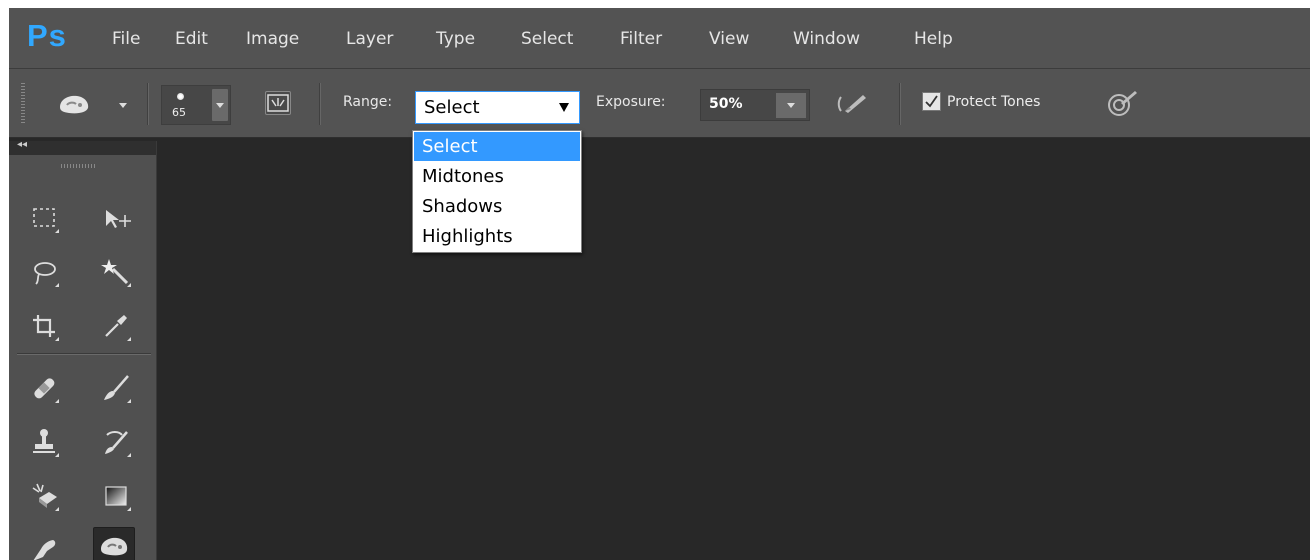 The height and width of the screenshot is (560, 1310). I want to click on exposure-field: 50%, so click(755, 105).